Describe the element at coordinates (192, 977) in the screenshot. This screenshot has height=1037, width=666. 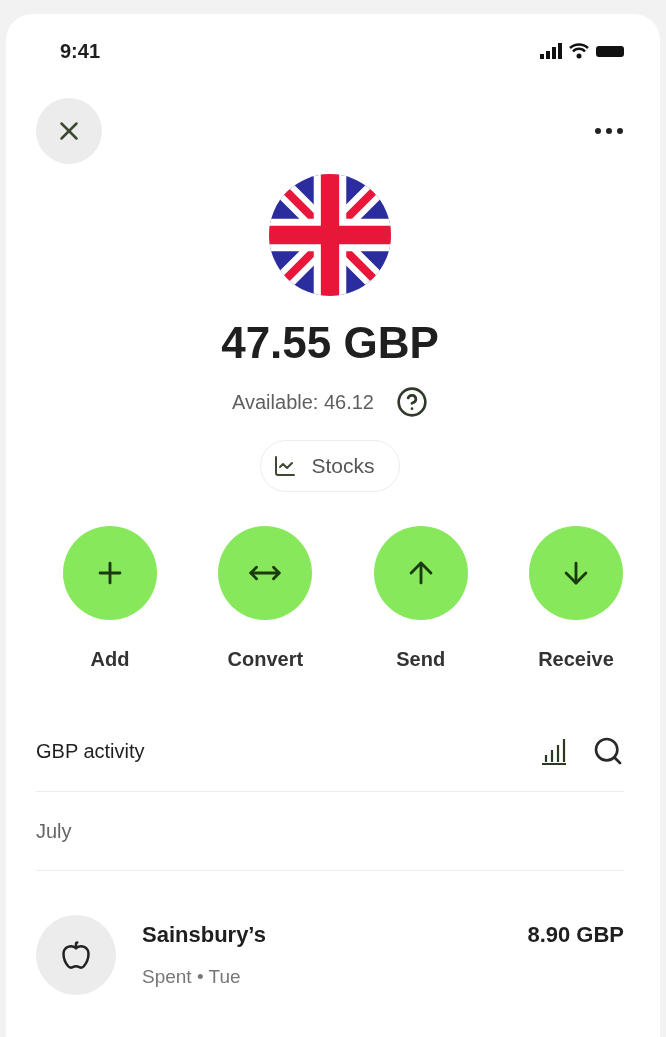
I see `transaction-detail: Spent • Tue` at that location.